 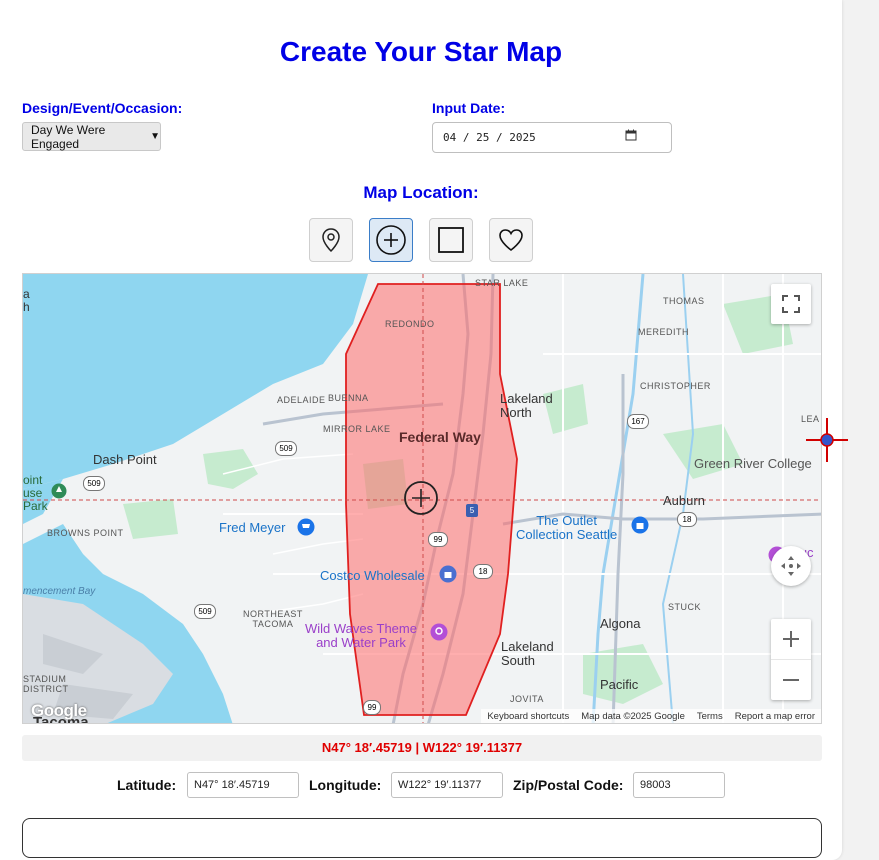 What do you see at coordinates (306, 527) in the screenshot?
I see `shopping-cart-icon` at bounding box center [306, 527].